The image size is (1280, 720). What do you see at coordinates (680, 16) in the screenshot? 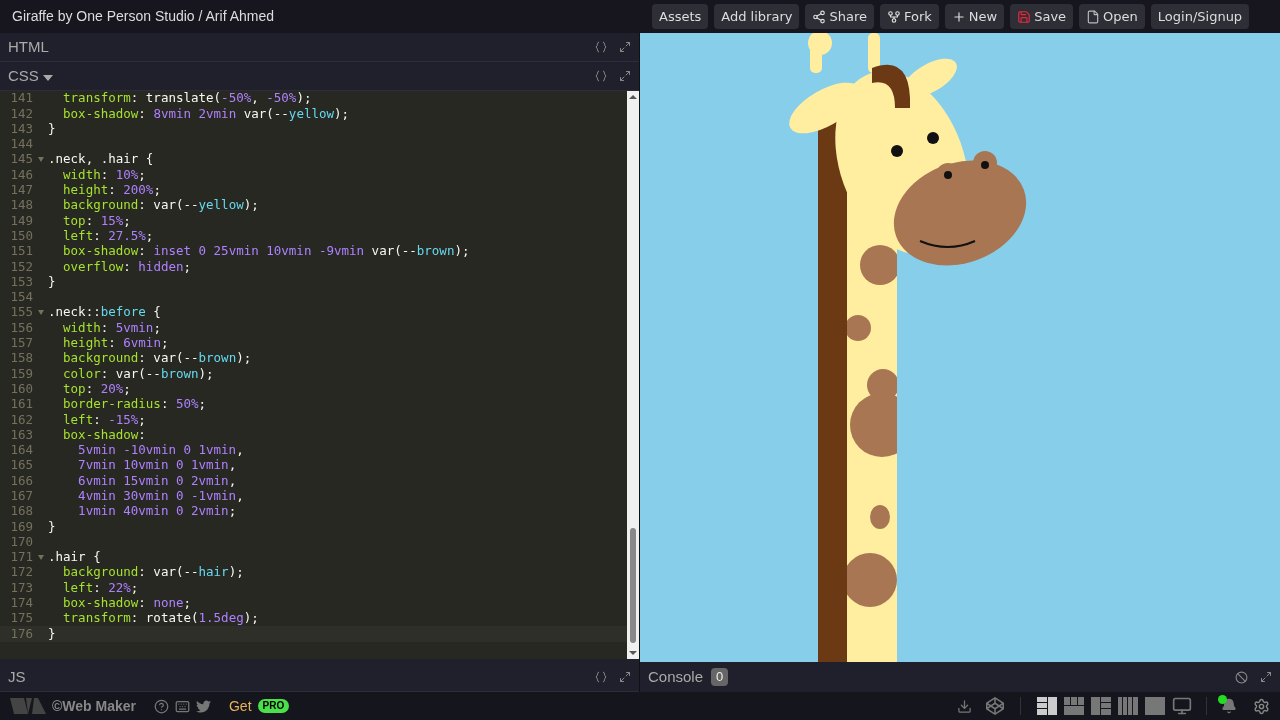
I see `toolbar-button: Assets` at bounding box center [680, 16].